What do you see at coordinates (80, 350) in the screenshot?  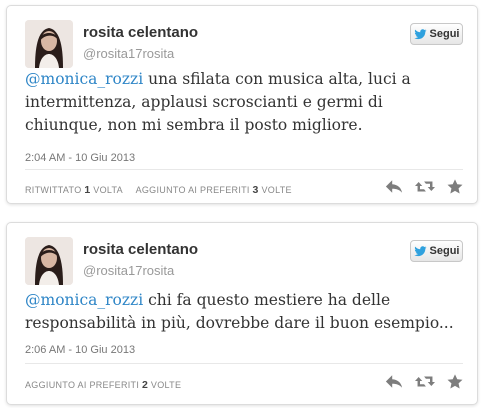 I see `tweet-timestamp: 2:06 AM - 10 Giu 2013` at bounding box center [80, 350].